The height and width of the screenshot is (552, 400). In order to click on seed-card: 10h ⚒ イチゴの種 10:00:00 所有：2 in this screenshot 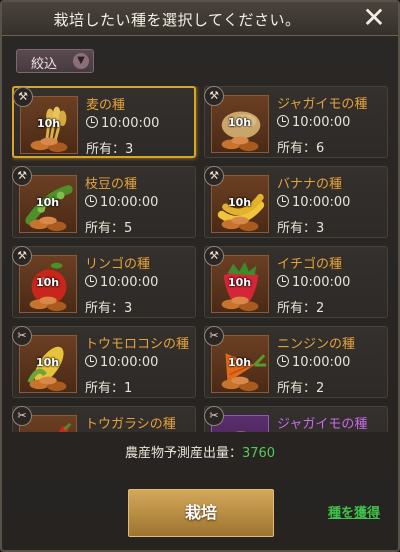, I will do `click(296, 282)`.